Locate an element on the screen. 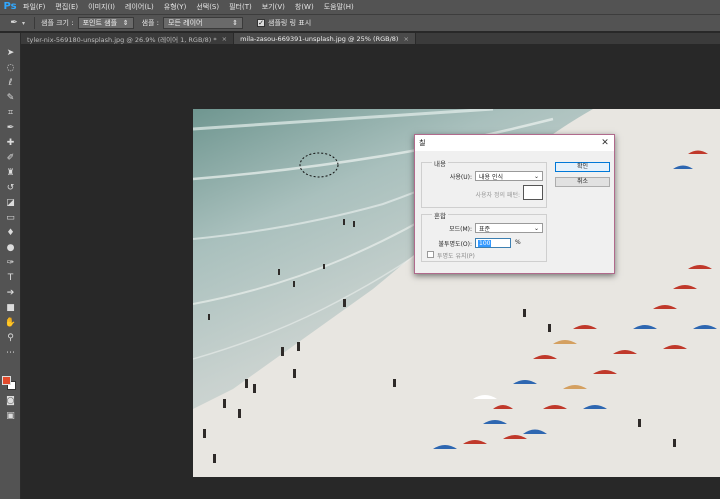 The height and width of the screenshot is (499, 720). history-brush-tool-icon: ↺ is located at coordinates (10, 188).